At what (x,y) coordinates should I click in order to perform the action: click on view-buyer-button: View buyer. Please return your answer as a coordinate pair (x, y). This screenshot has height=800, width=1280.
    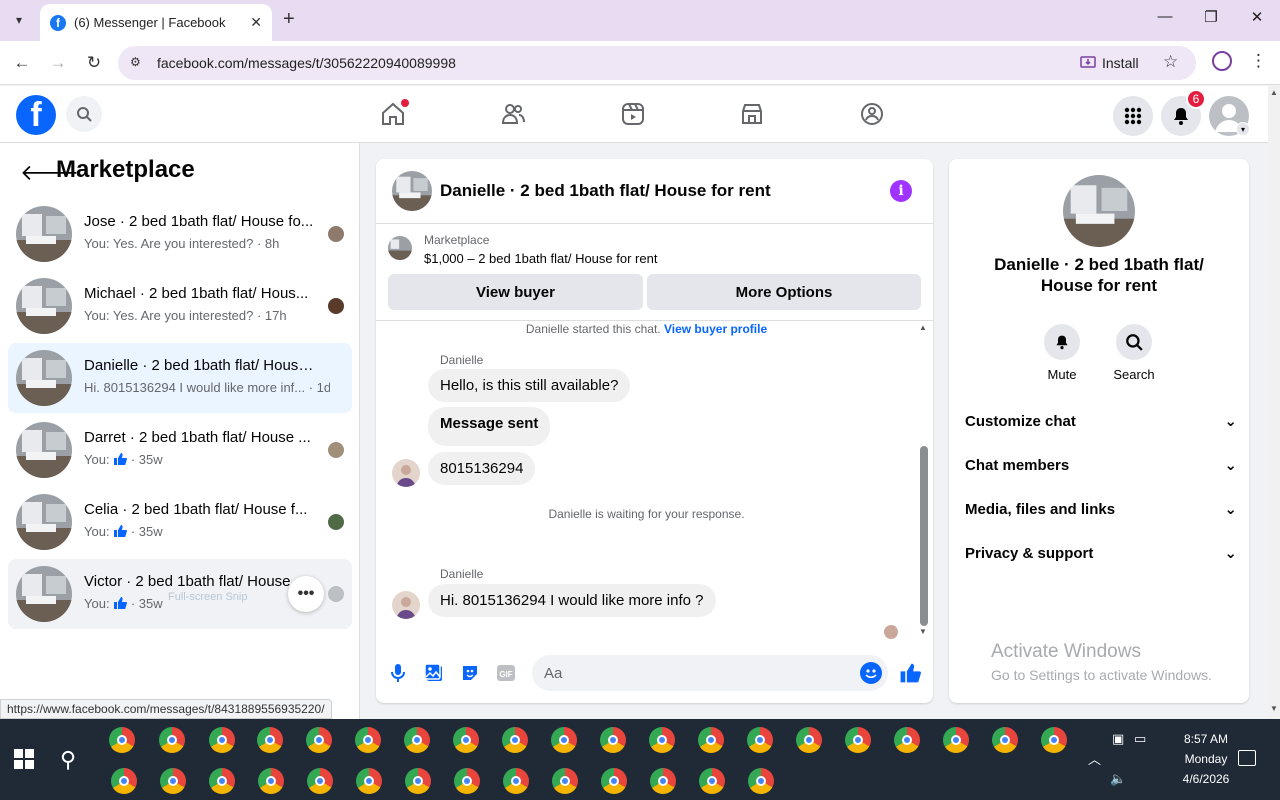
    Looking at the image, I should click on (515, 292).